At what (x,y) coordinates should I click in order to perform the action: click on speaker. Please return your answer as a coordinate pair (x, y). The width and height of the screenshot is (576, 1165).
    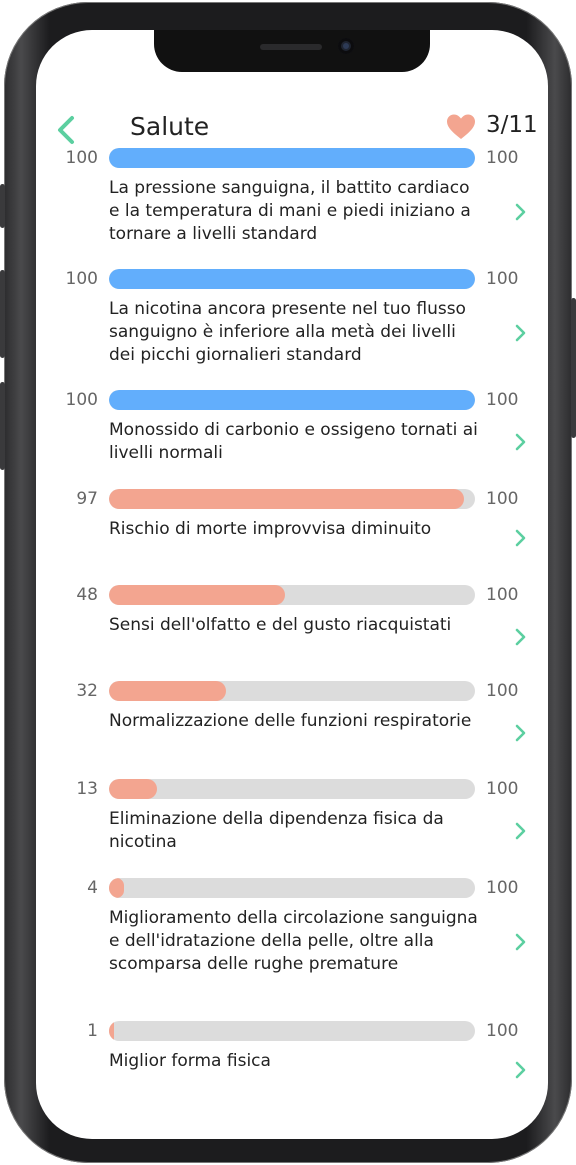
    Looking at the image, I should click on (291, 47).